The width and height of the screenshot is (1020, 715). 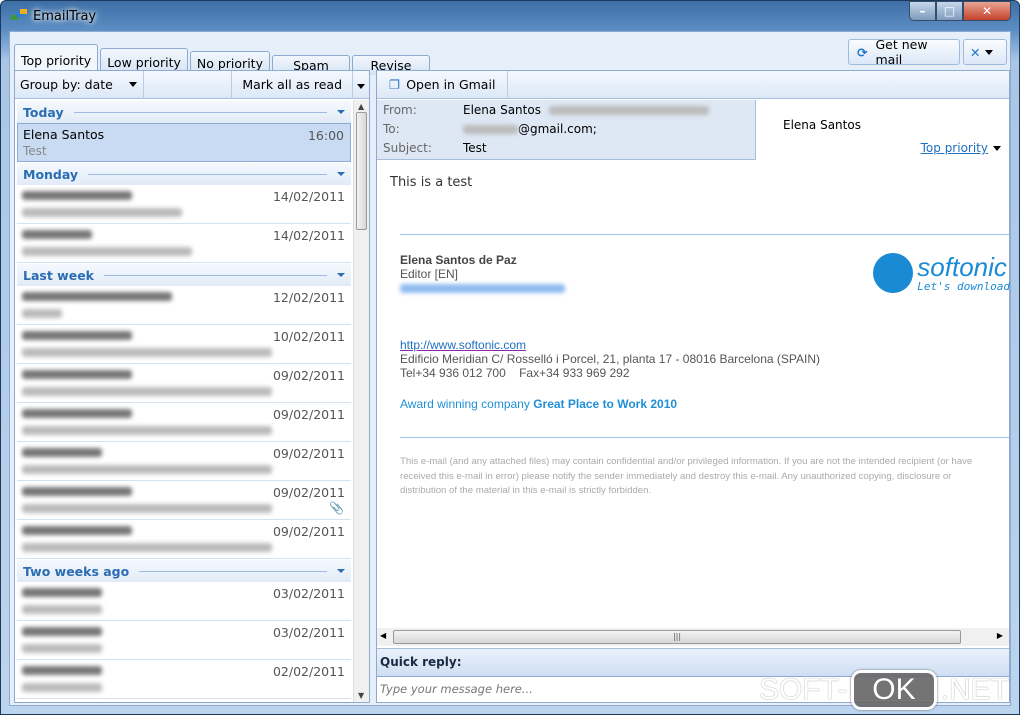 What do you see at coordinates (64, 134) in the screenshot?
I see `sender: Elena Santos` at bounding box center [64, 134].